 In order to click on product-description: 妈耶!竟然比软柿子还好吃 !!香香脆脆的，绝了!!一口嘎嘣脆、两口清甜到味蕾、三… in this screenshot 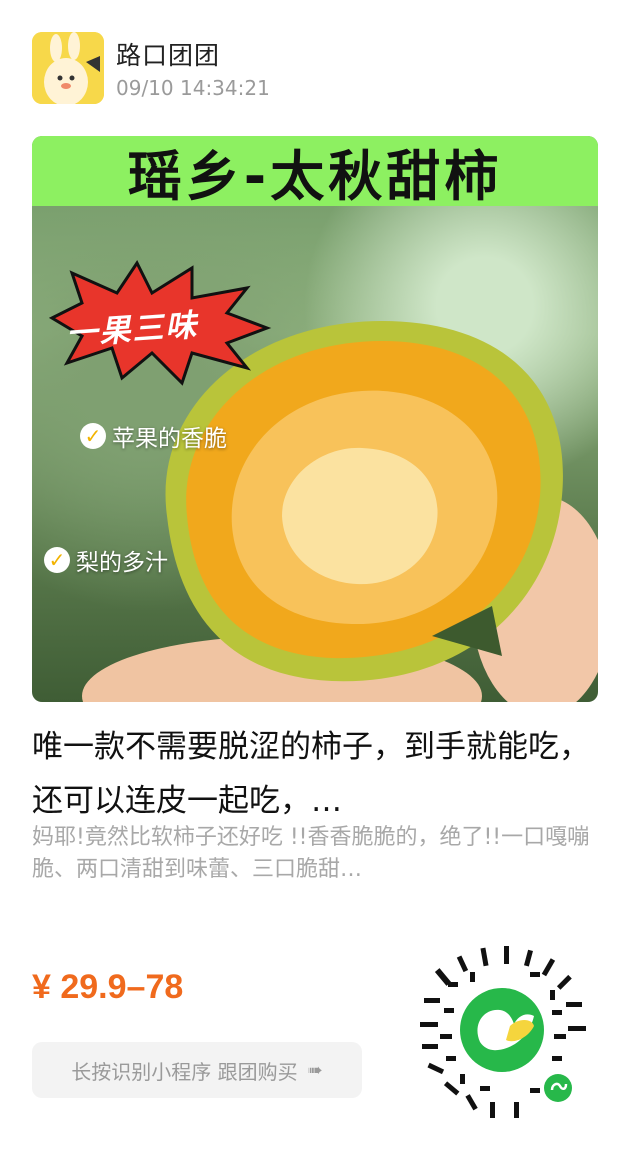, I will do `click(311, 853)`.